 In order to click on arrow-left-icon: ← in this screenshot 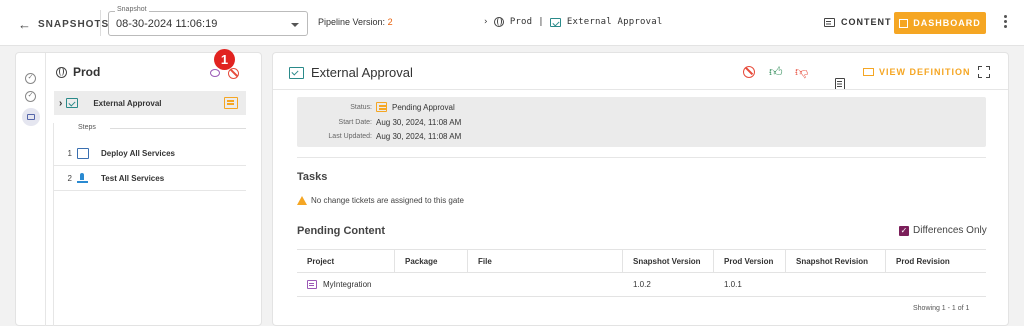, I will do `click(25, 24)`.